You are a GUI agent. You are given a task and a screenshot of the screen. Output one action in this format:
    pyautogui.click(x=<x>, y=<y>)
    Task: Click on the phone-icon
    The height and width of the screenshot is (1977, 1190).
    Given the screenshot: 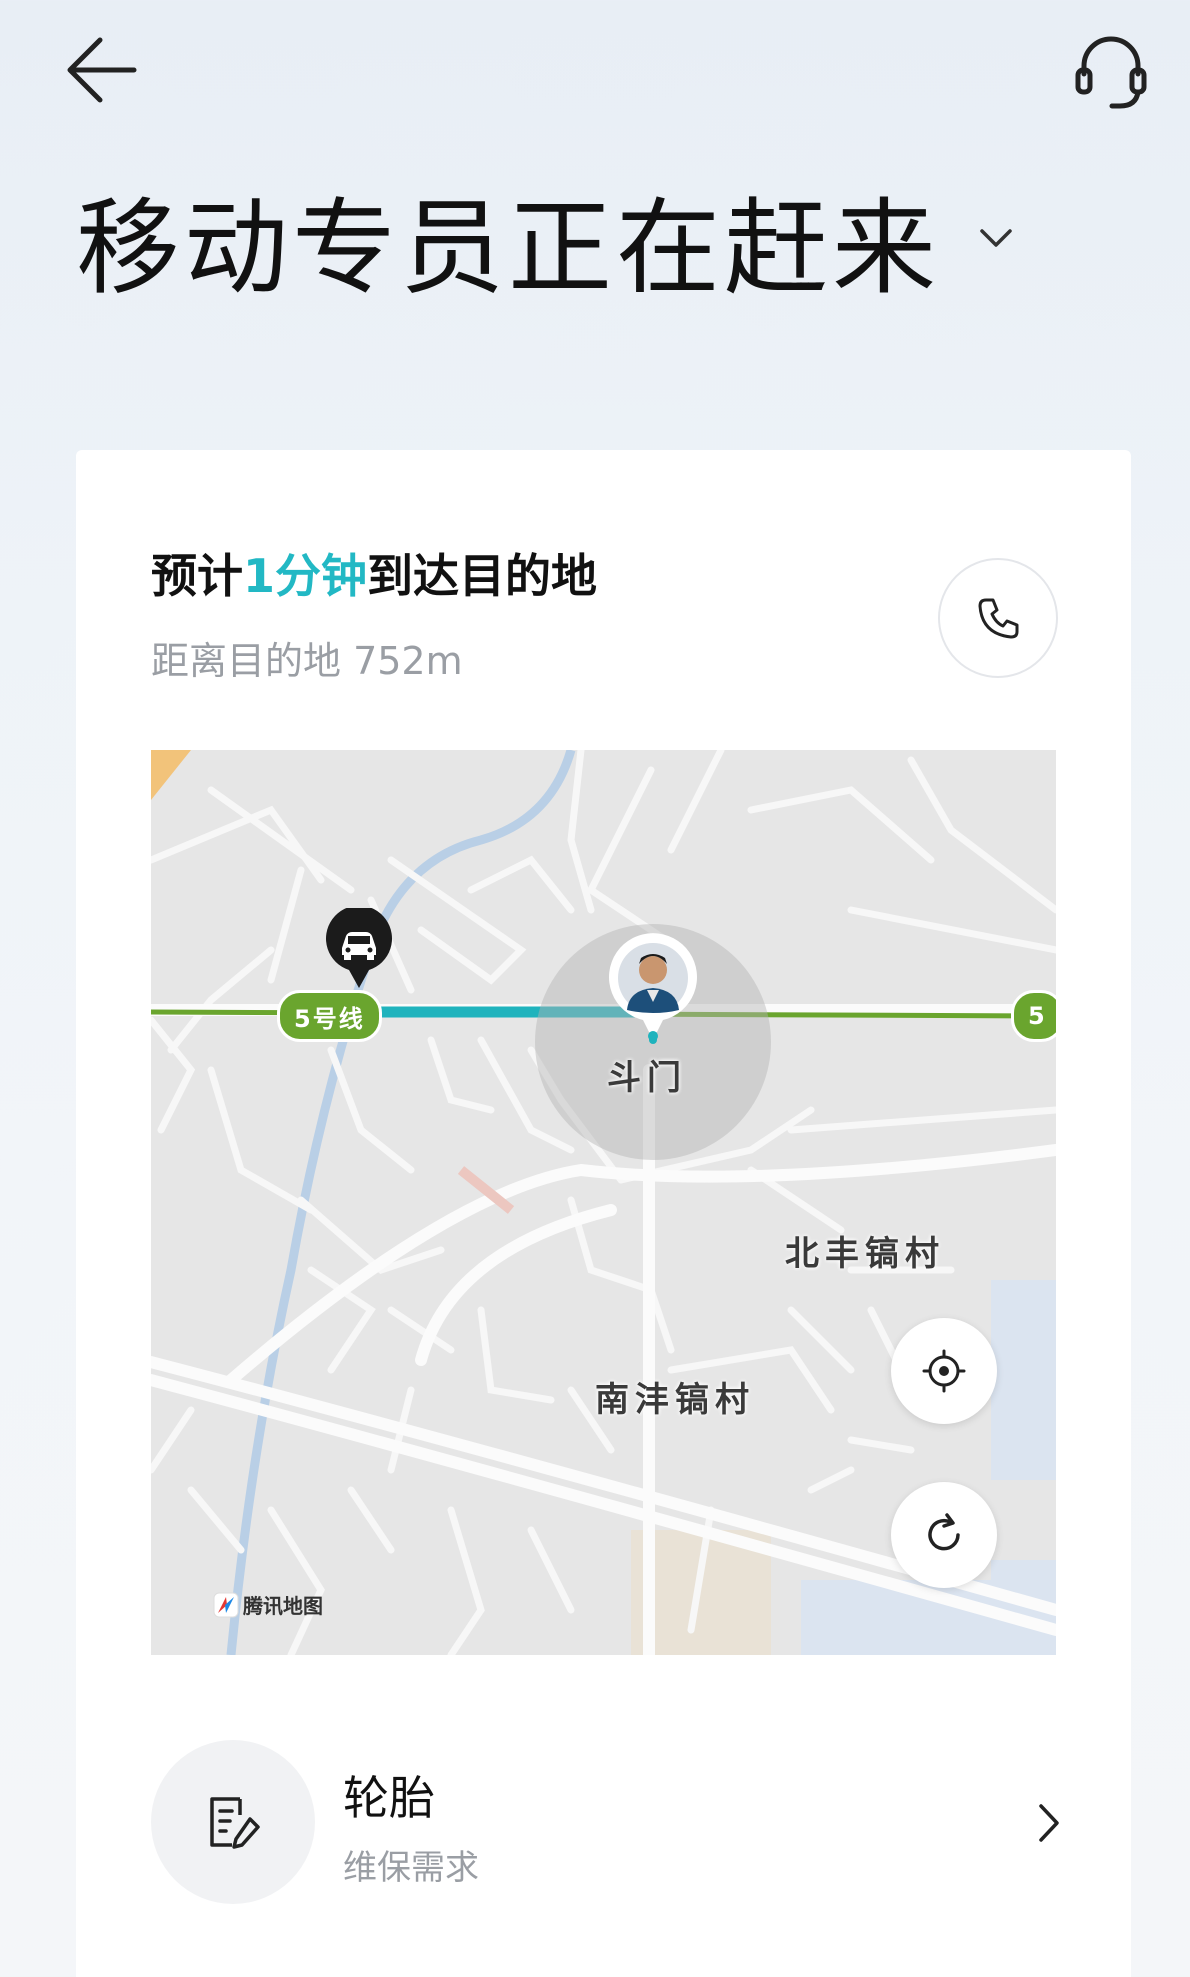 What is the action you would take?
    pyautogui.click(x=998, y=618)
    